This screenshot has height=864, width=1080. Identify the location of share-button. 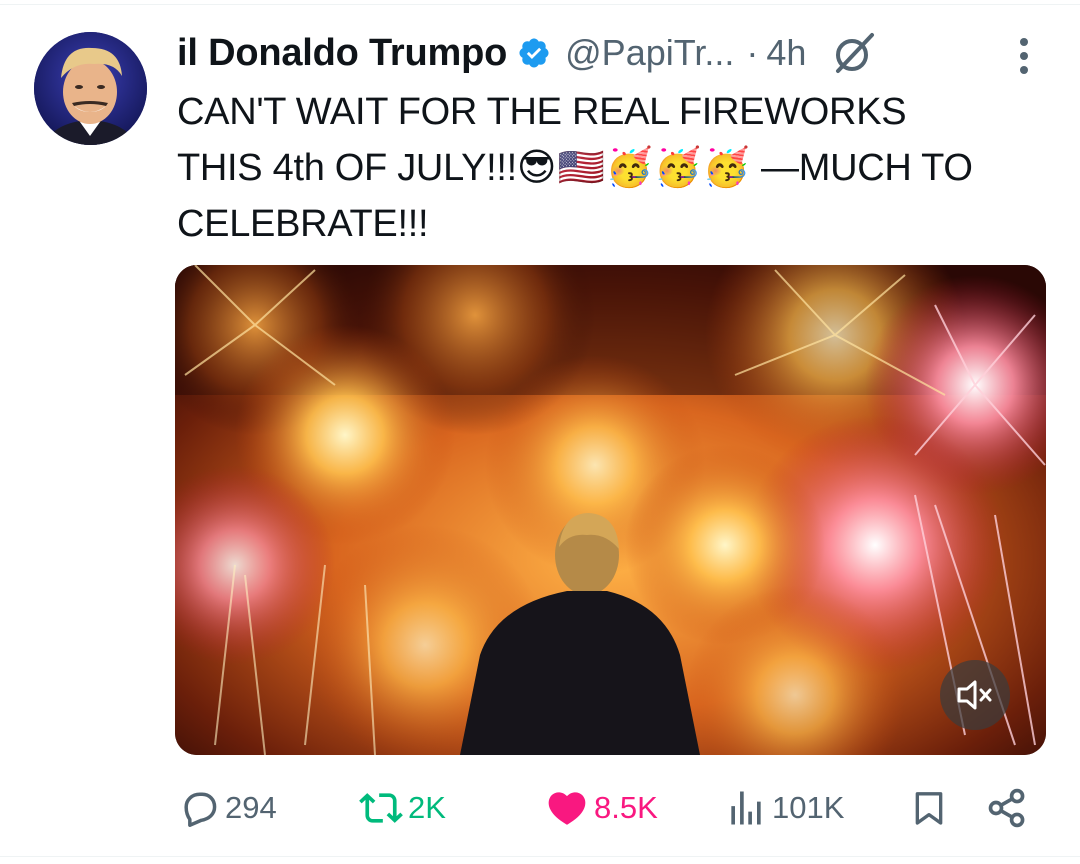
(1007, 808).